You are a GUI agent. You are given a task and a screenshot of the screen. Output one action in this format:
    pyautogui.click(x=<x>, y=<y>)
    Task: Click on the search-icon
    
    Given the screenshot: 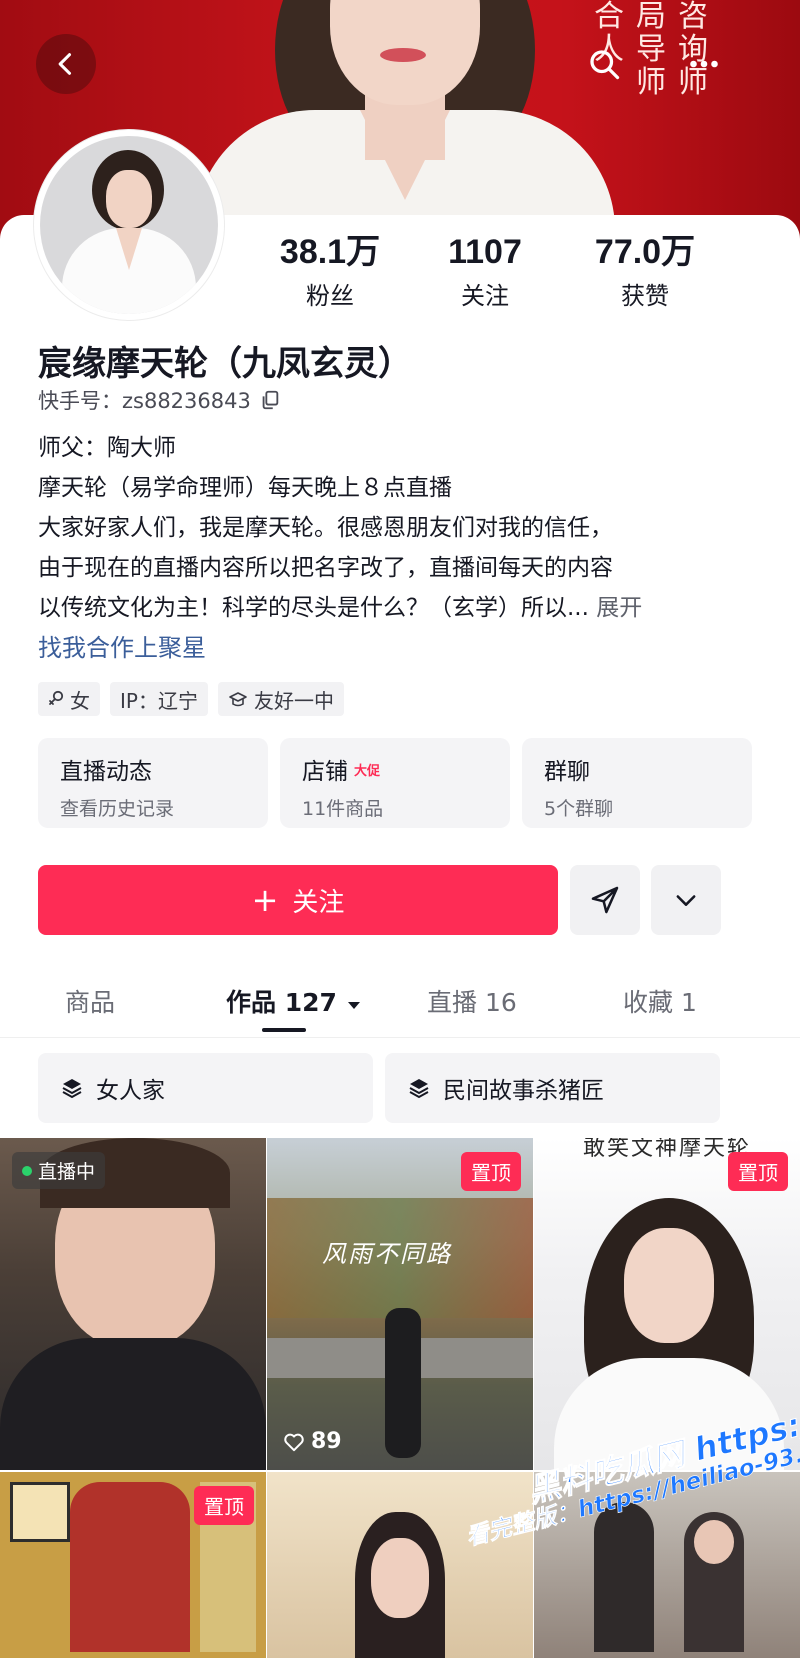 What is the action you would take?
    pyautogui.click(x=605, y=65)
    